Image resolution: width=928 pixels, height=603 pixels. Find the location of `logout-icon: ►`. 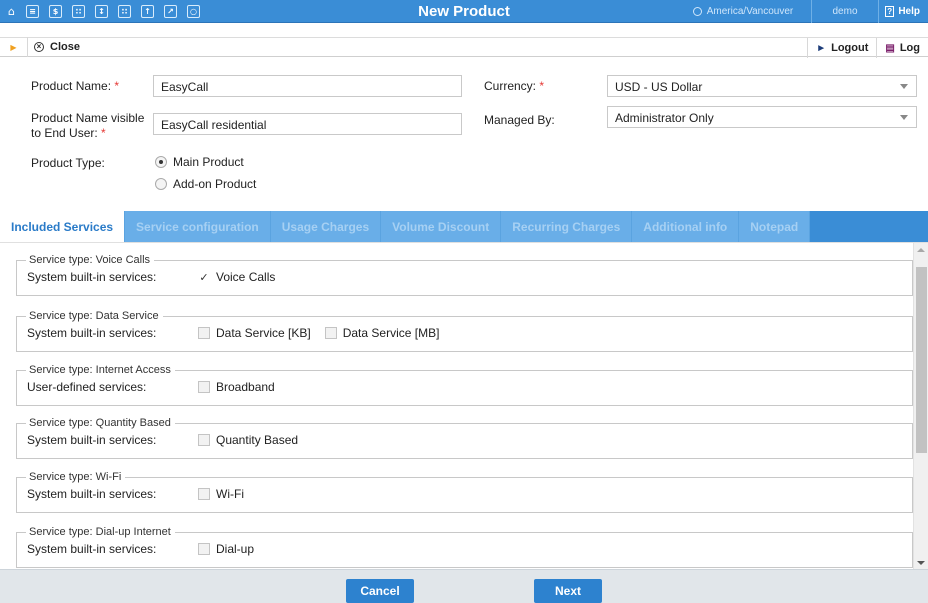

logout-icon: ► is located at coordinates (821, 48).